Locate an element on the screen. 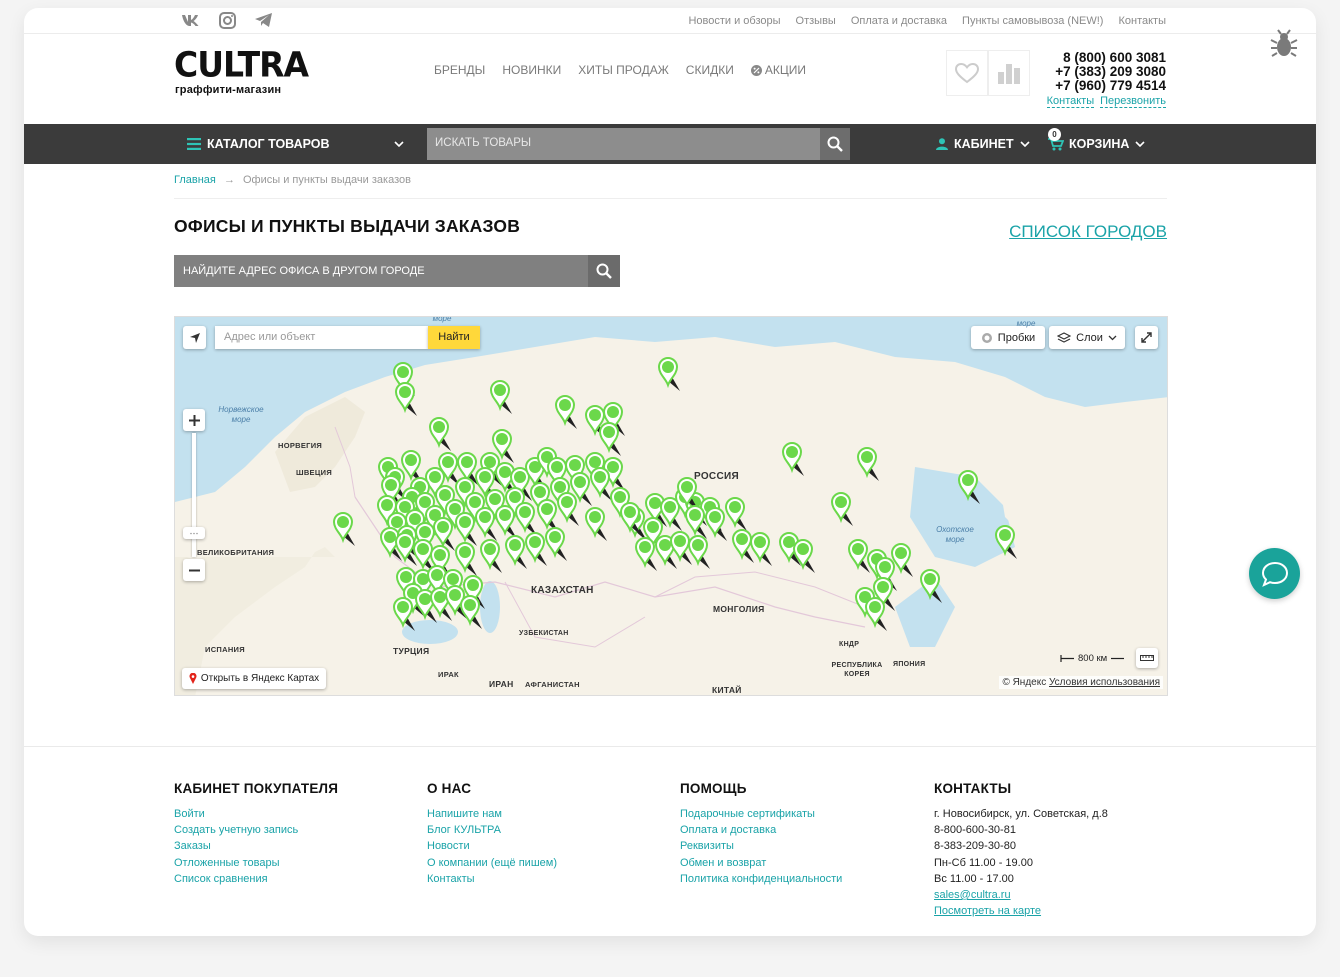  cart-label: КОРЗИНА is located at coordinates (1099, 144).